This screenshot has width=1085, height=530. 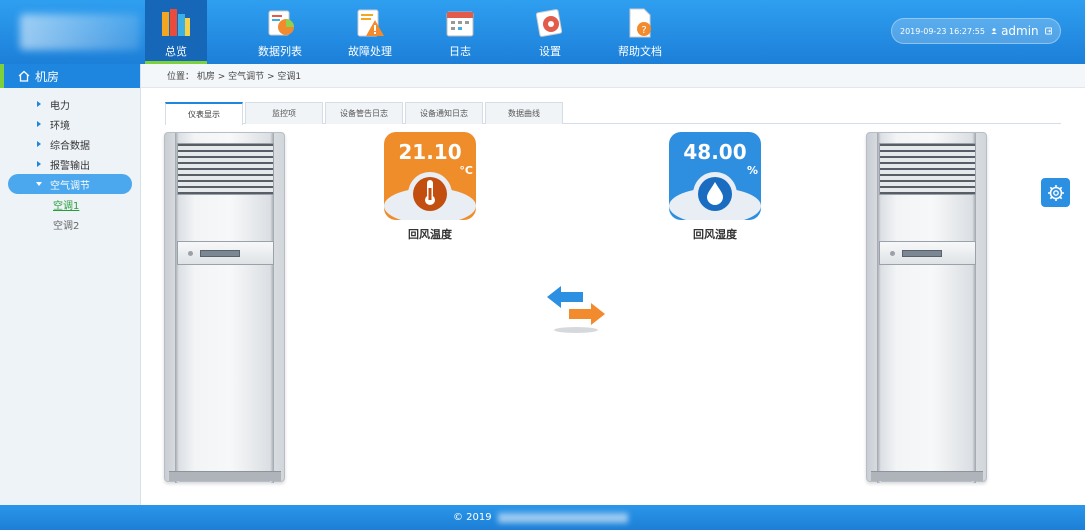 I want to click on nav-overview: 总览, so click(x=176, y=32).